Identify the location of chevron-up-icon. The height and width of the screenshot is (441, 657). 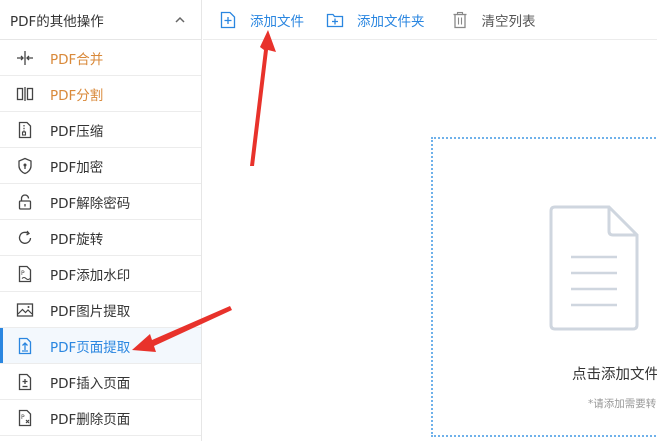
(180, 19).